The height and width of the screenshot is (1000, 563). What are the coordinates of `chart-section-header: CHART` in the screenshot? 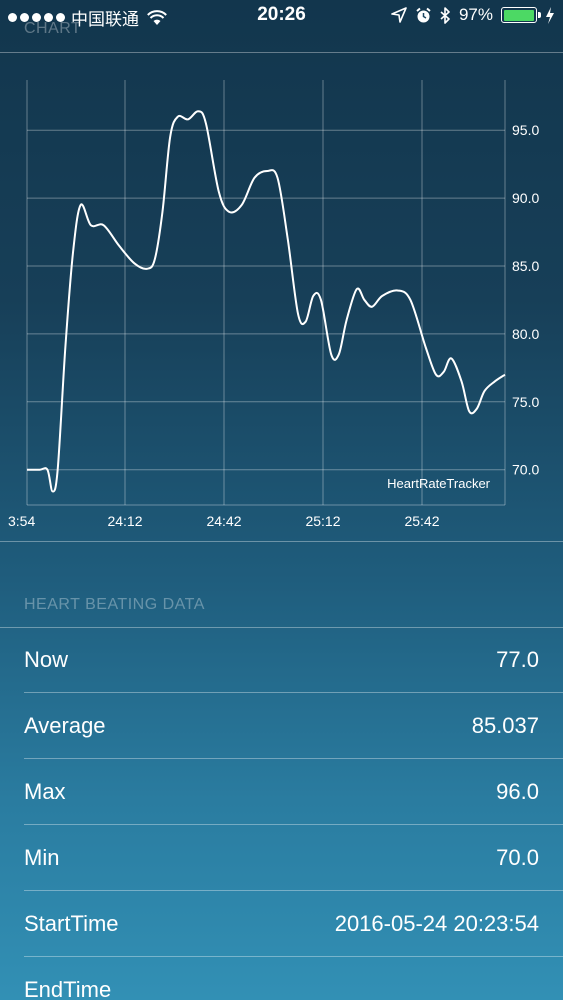 It's located at (53, 28).